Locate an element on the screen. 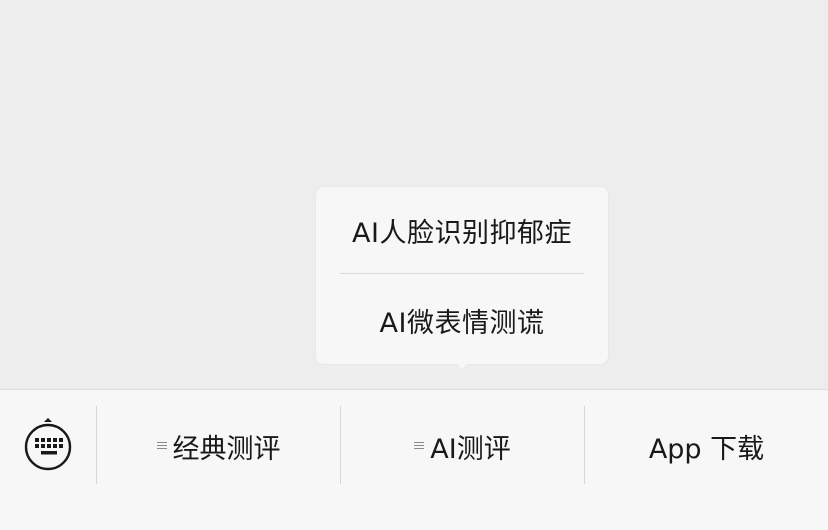 The width and height of the screenshot is (828, 530). menu-button-app-download: App 下载 is located at coordinates (706, 446).